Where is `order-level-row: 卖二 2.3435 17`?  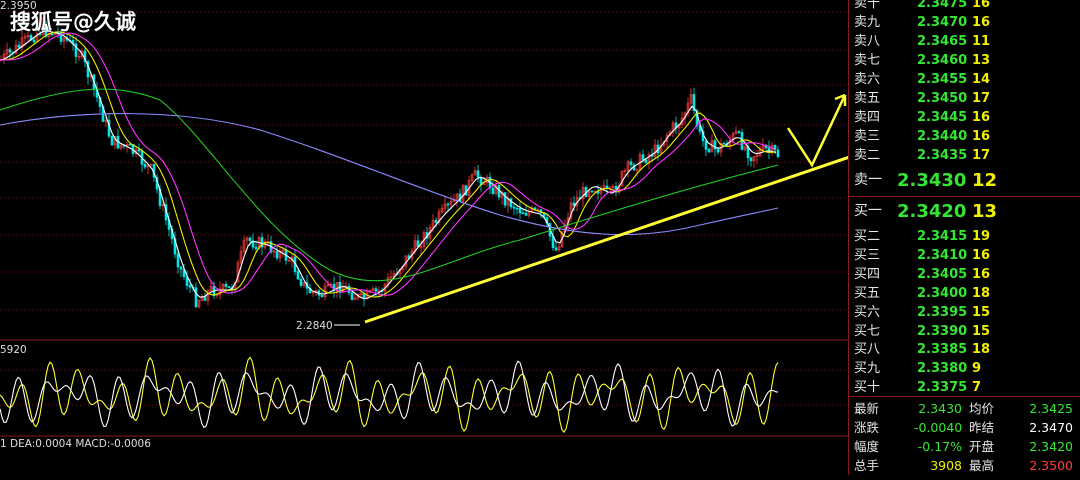 order-level-row: 卖二 2.3435 17 is located at coordinates (964, 155).